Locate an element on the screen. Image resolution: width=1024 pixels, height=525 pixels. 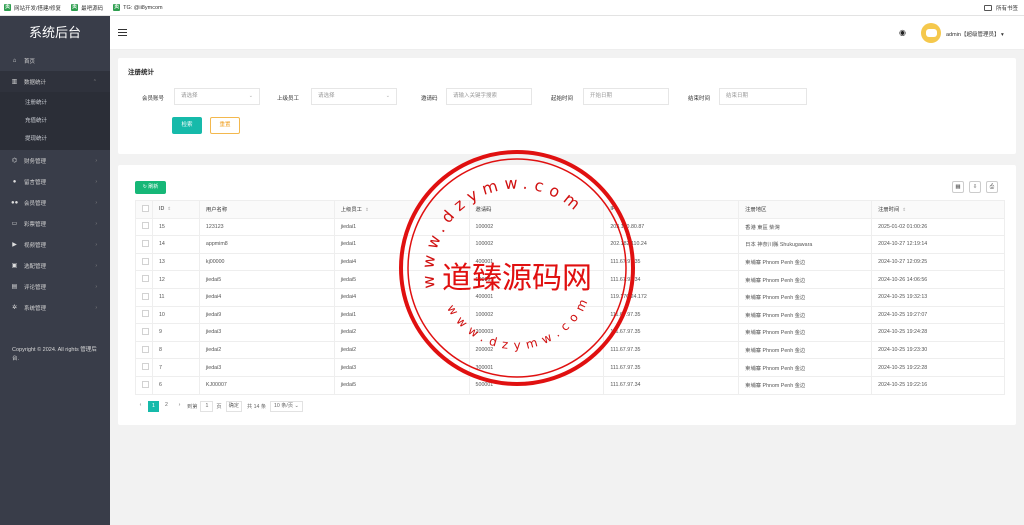
chart-icon: ▥ is located at coordinates (14, 82).